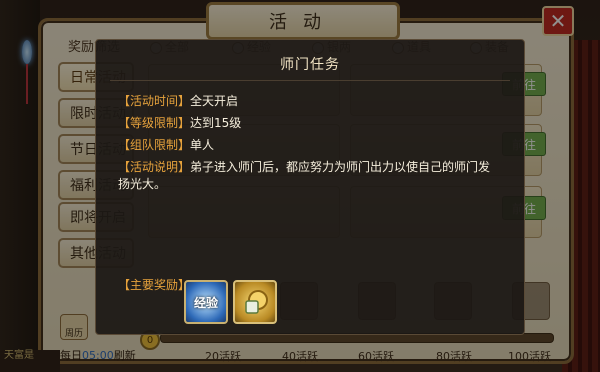 This screenshot has width=600, height=372. I want to click on detail-key: 【等级限制】, so click(154, 123).